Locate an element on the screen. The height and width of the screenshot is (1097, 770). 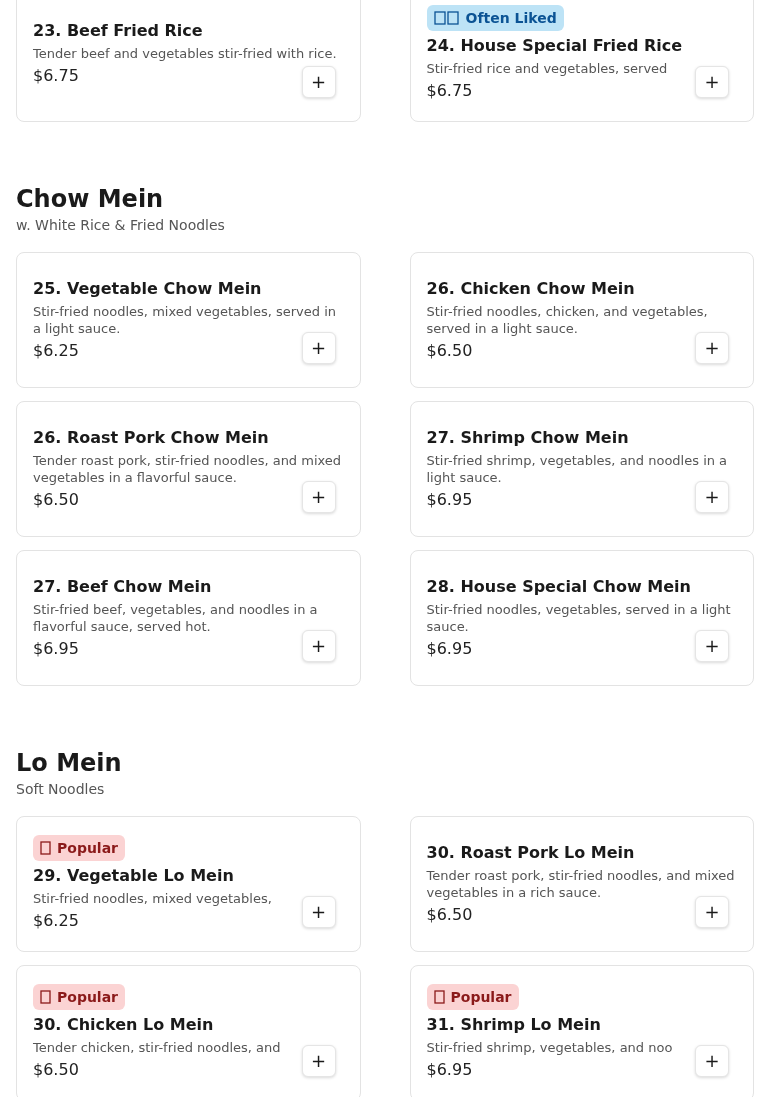
item-description: Stir-fried noodles, mixed vegetables, is located at coordinates (153, 898).